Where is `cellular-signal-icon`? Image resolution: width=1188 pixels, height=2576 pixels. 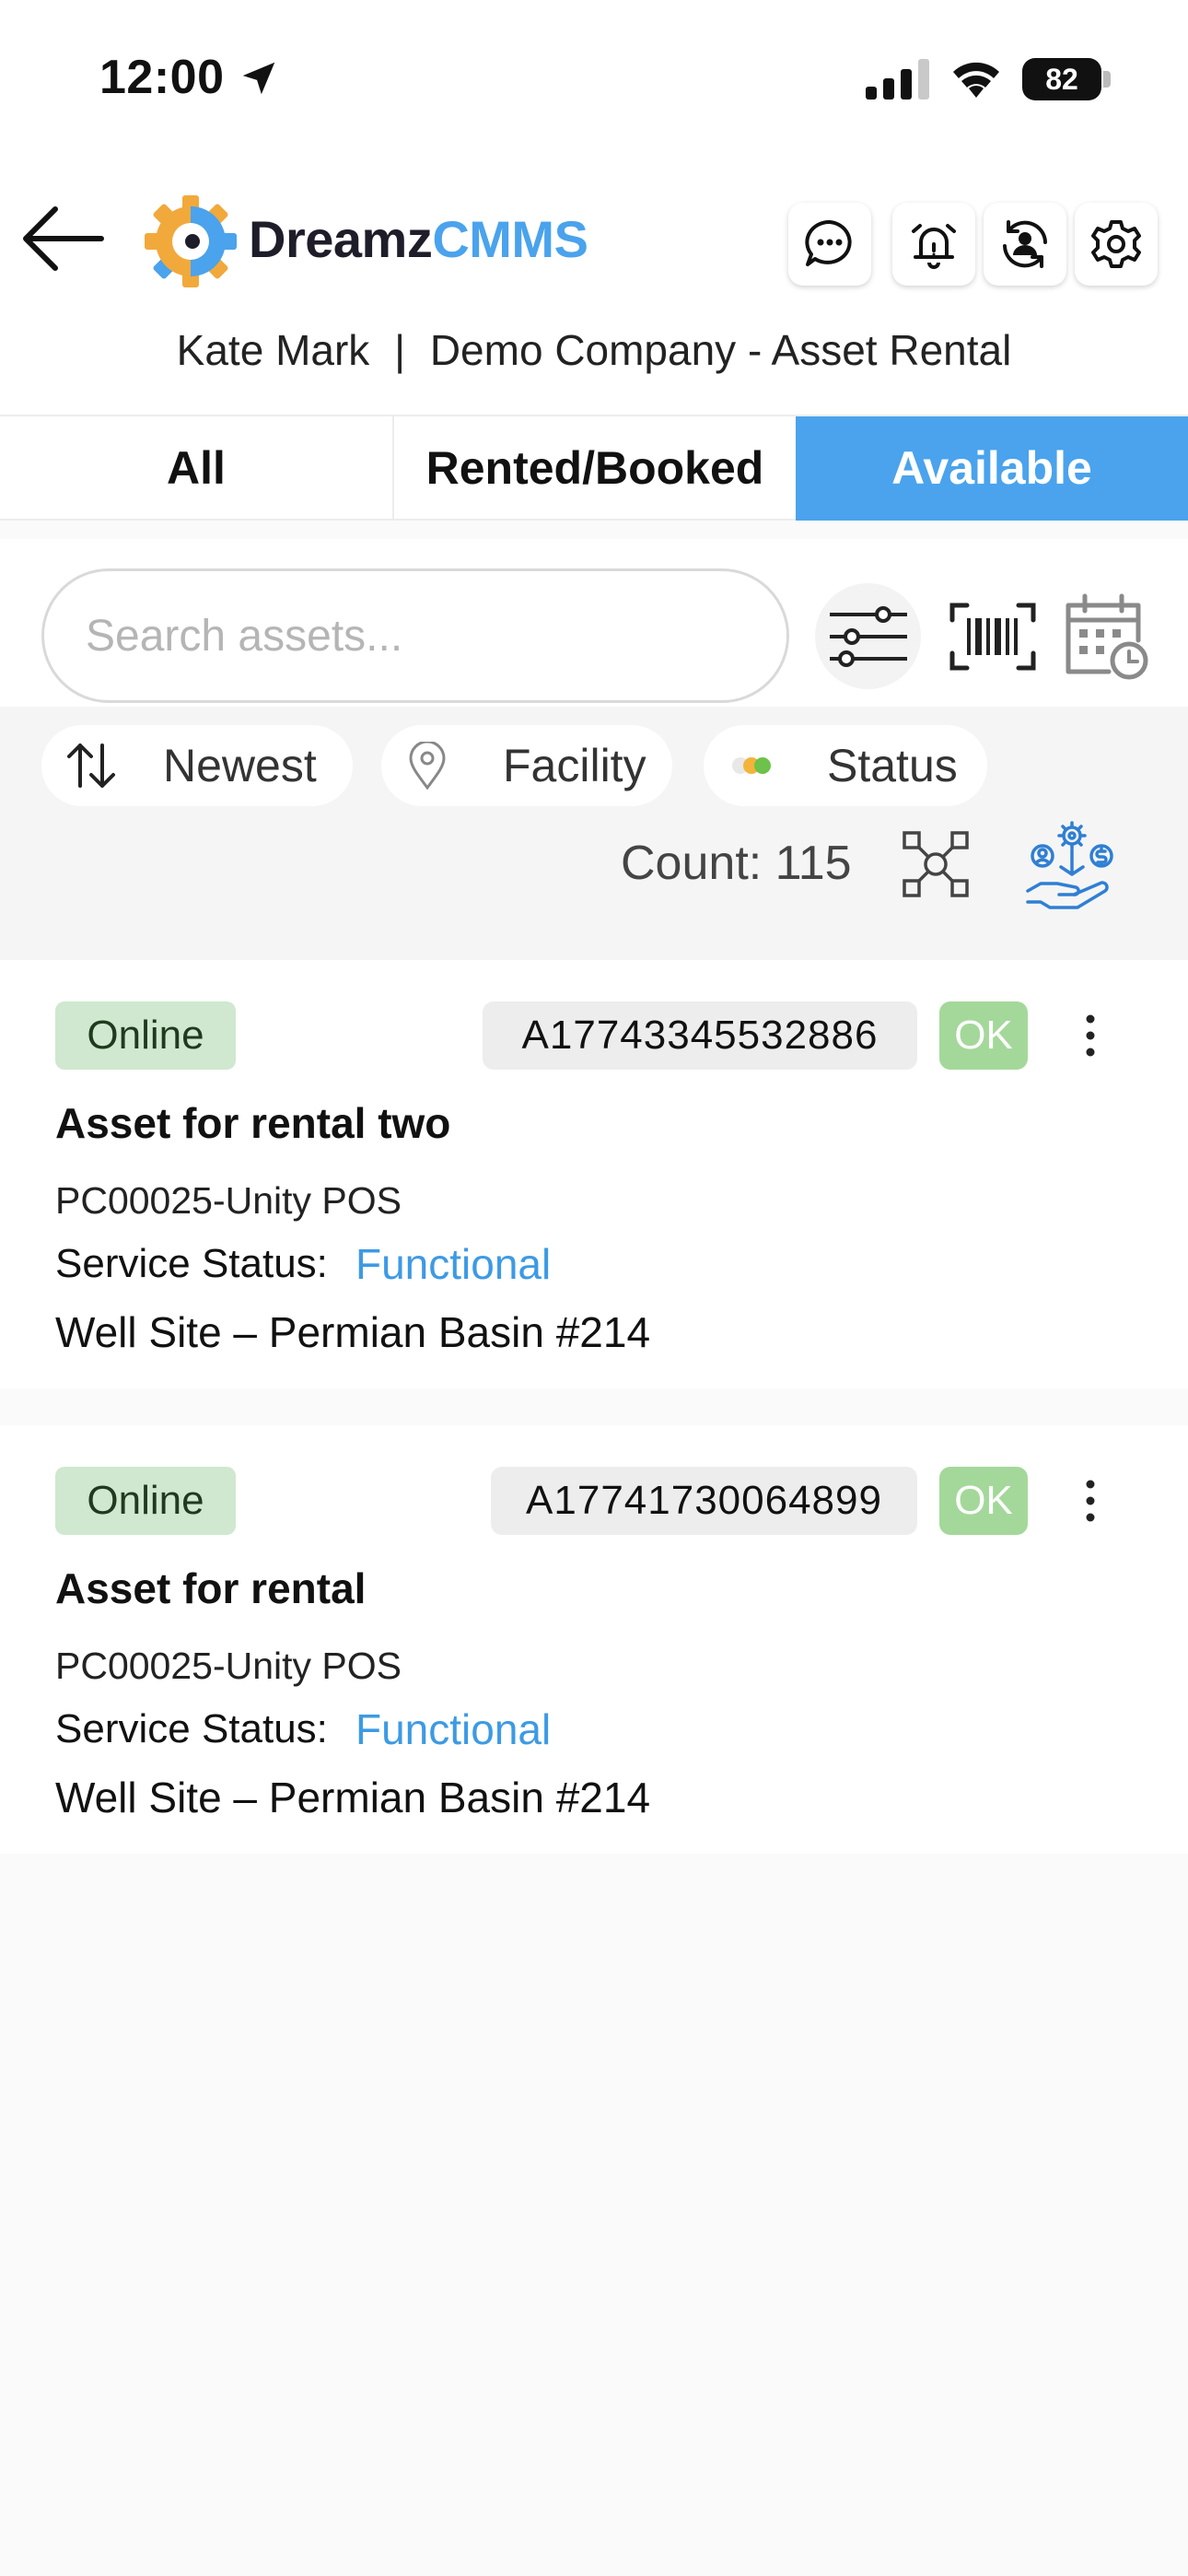
cellular-signal-icon is located at coordinates (897, 79).